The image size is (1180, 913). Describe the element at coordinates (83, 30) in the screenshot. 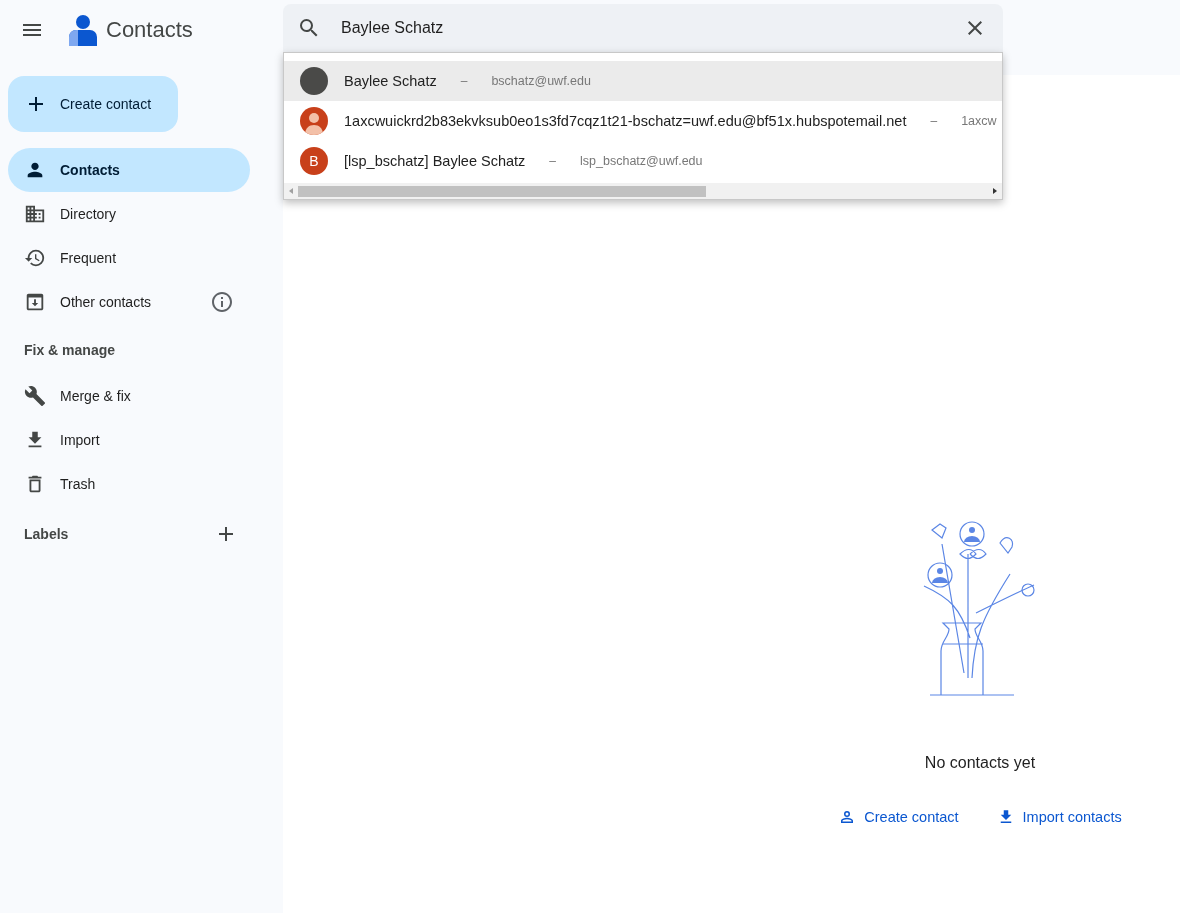

I see `contacts-logo-icon` at that location.